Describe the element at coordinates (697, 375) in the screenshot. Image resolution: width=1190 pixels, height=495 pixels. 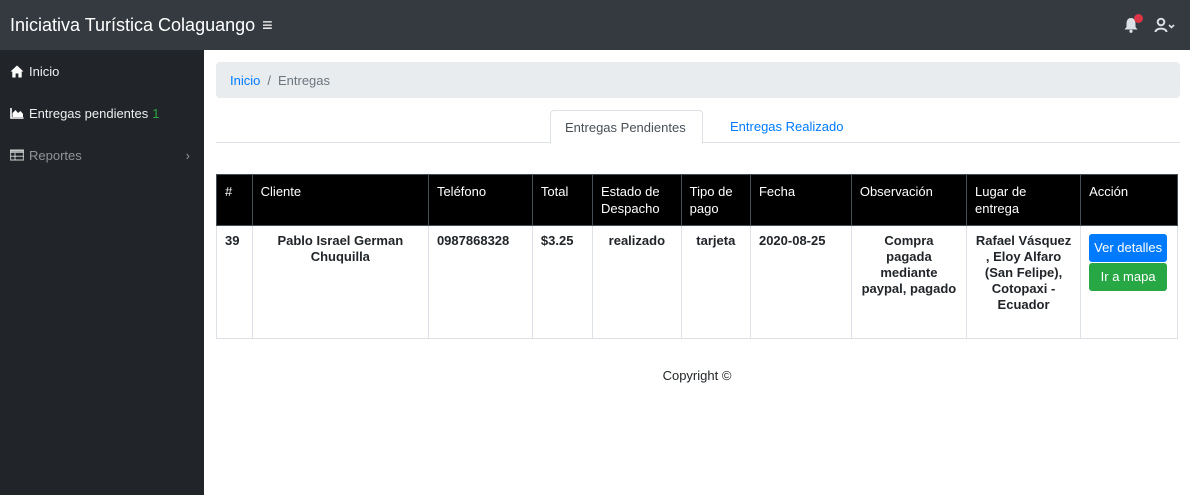
I see `footer-copyright: Copyright ©` at that location.